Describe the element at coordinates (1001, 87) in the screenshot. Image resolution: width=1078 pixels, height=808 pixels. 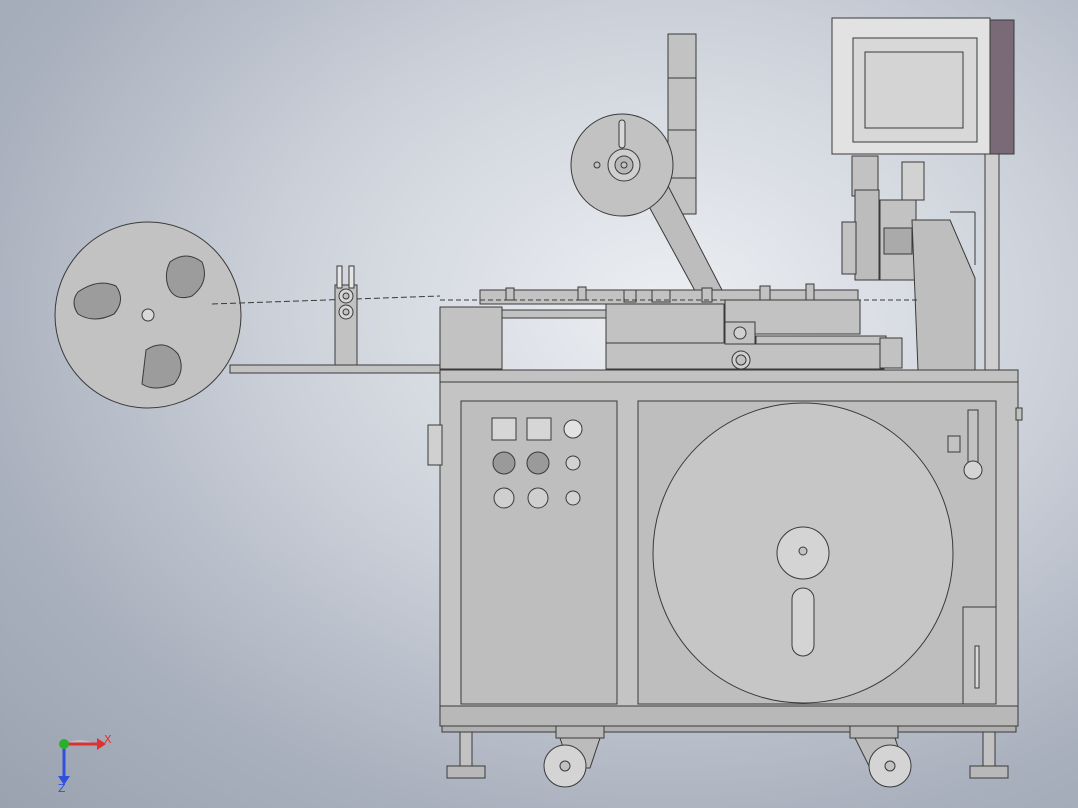
I see `hmi-side` at that location.